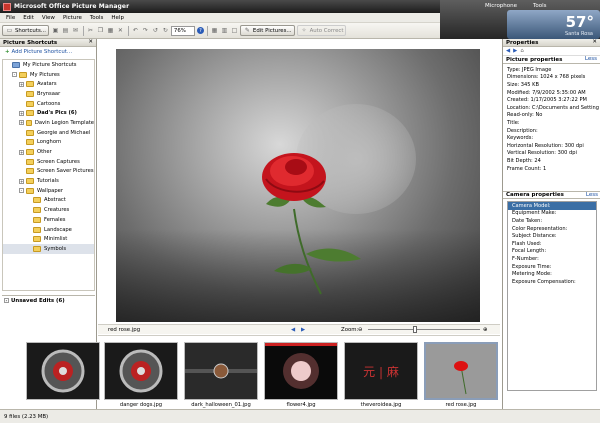 The height and width of the screenshot is (423, 600). I want to click on undo-icon: ↶, so click(135, 30).